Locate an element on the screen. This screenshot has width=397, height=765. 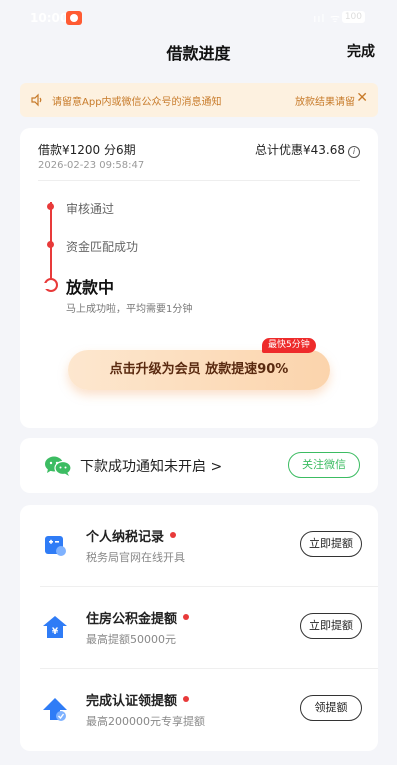
follow-wechat-button: 关注微信 is located at coordinates (324, 465).